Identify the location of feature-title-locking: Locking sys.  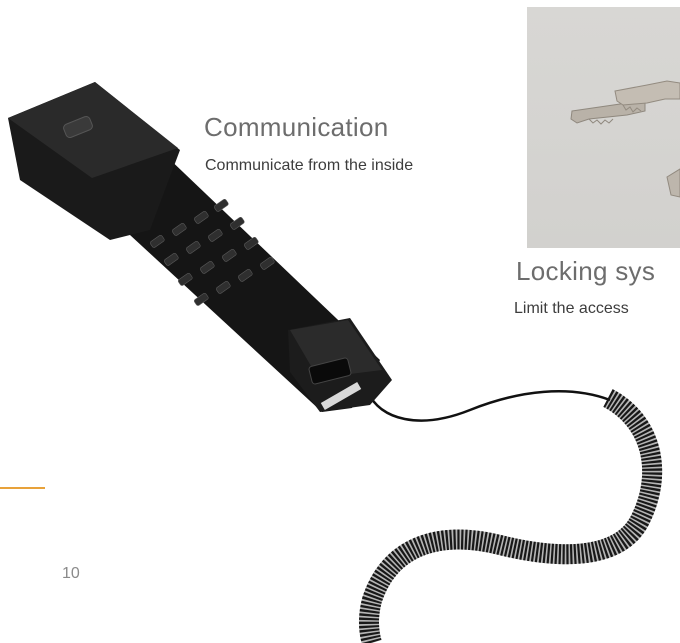
(586, 271).